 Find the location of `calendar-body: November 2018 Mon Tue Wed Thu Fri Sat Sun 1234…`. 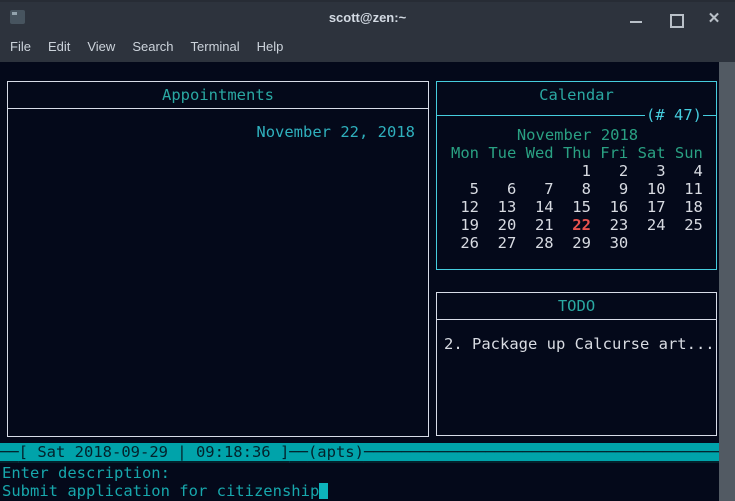

calendar-body: November 2018 Mon Tue Wed Thu Fri Sat Sun 1234… is located at coordinates (577, 187).